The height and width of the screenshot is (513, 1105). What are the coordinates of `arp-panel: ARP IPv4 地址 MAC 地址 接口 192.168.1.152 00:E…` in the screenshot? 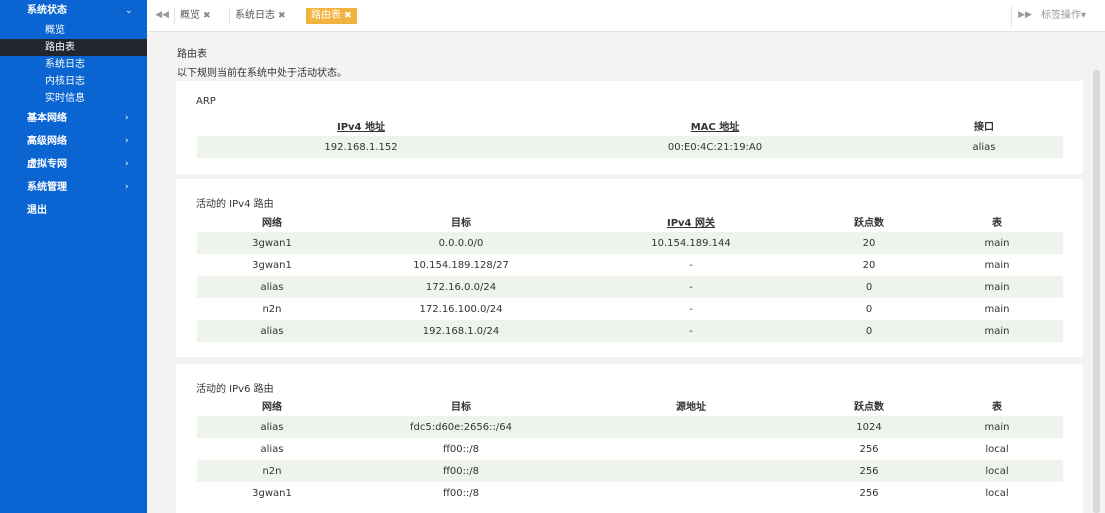 It's located at (629, 127).